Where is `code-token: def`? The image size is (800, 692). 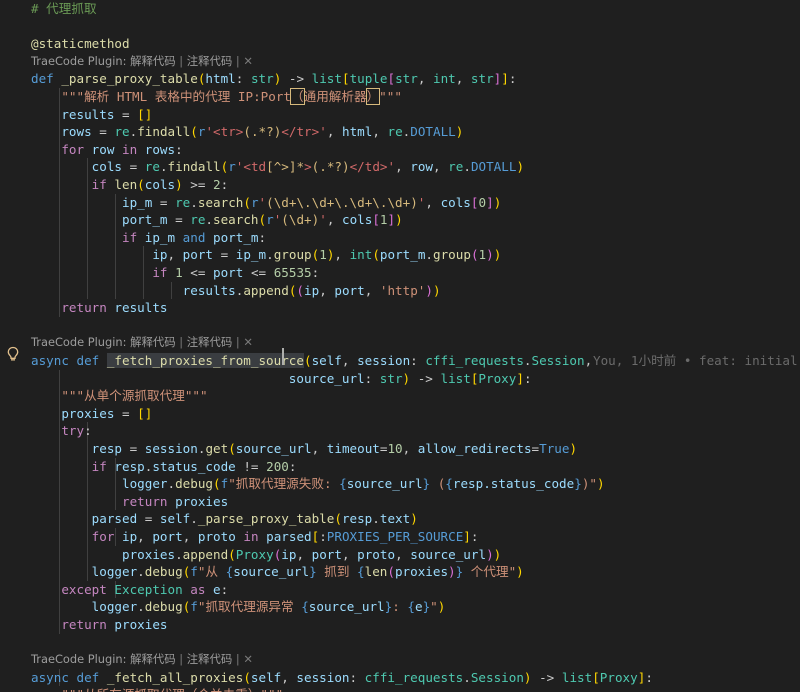
code-token: def is located at coordinates (46, 79).